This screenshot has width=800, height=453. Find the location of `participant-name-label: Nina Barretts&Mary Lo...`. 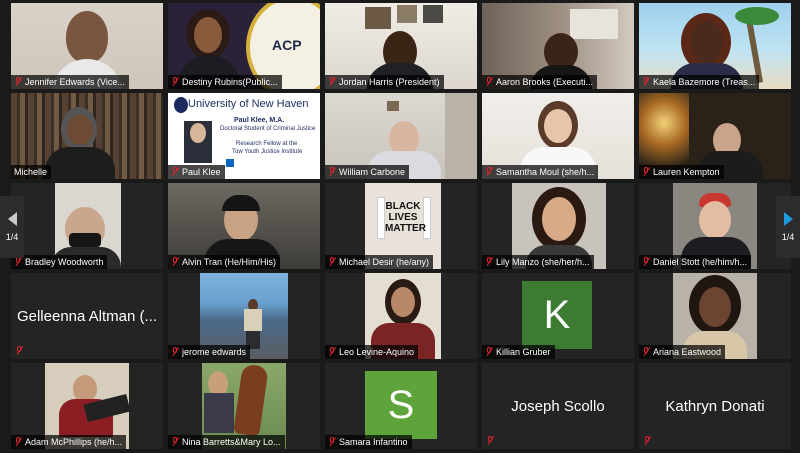

participant-name-label: Nina Barretts&Mary Lo... is located at coordinates (226, 442).